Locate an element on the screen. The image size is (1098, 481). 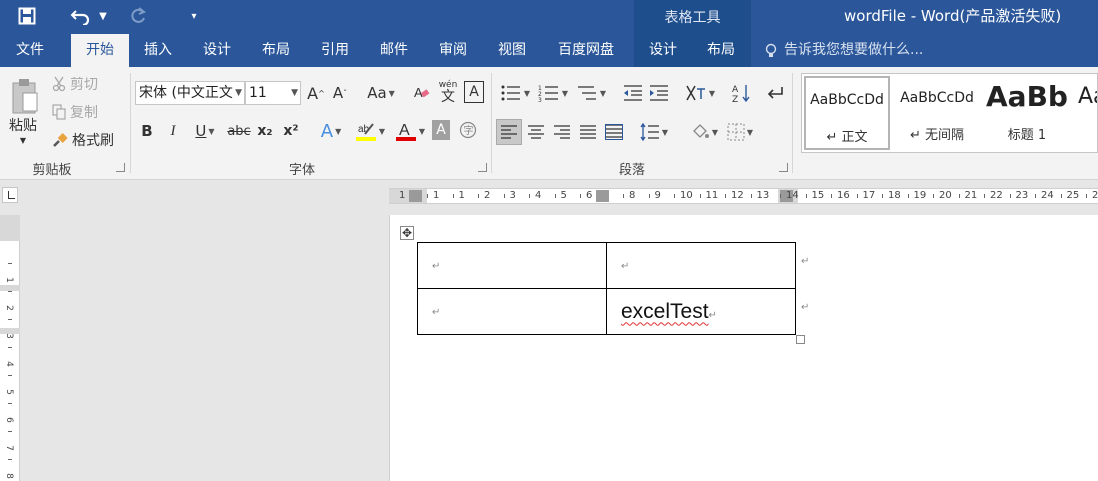
tab-references: 引用 is located at coordinates (335, 50).